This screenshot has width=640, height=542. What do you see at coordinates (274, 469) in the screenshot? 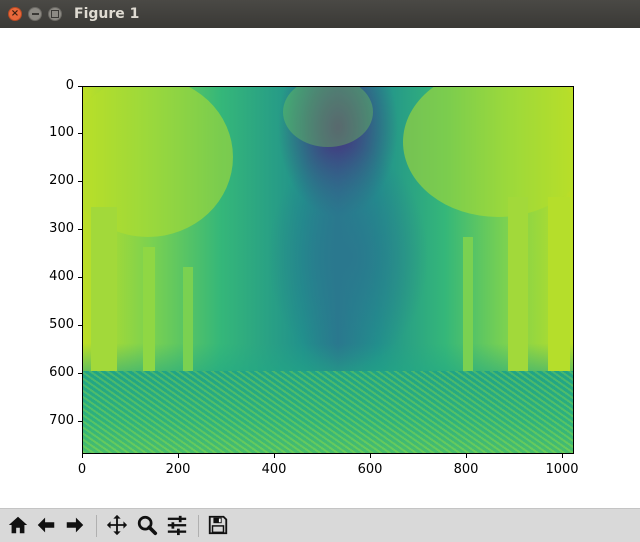
I see `x-tick-label: 400` at bounding box center [274, 469].